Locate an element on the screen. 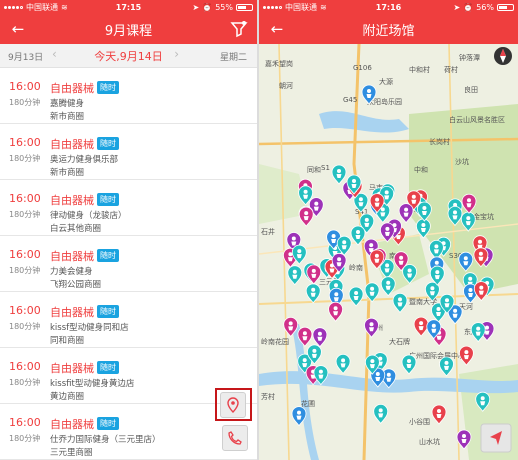 Image resolution: width=518 pixels, height=460 pixels. page-title: 附近场馆 is located at coordinates (388, 31).